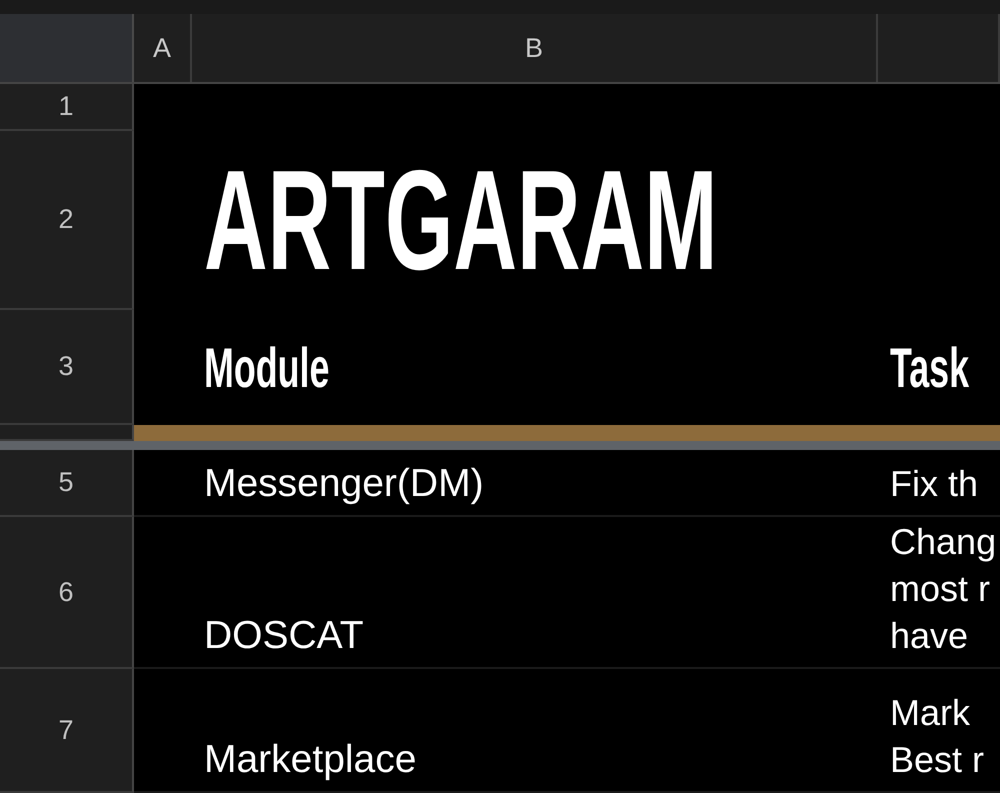 This screenshot has height=793, width=1000. Describe the element at coordinates (67, 433) in the screenshot. I see `row-header` at that location.